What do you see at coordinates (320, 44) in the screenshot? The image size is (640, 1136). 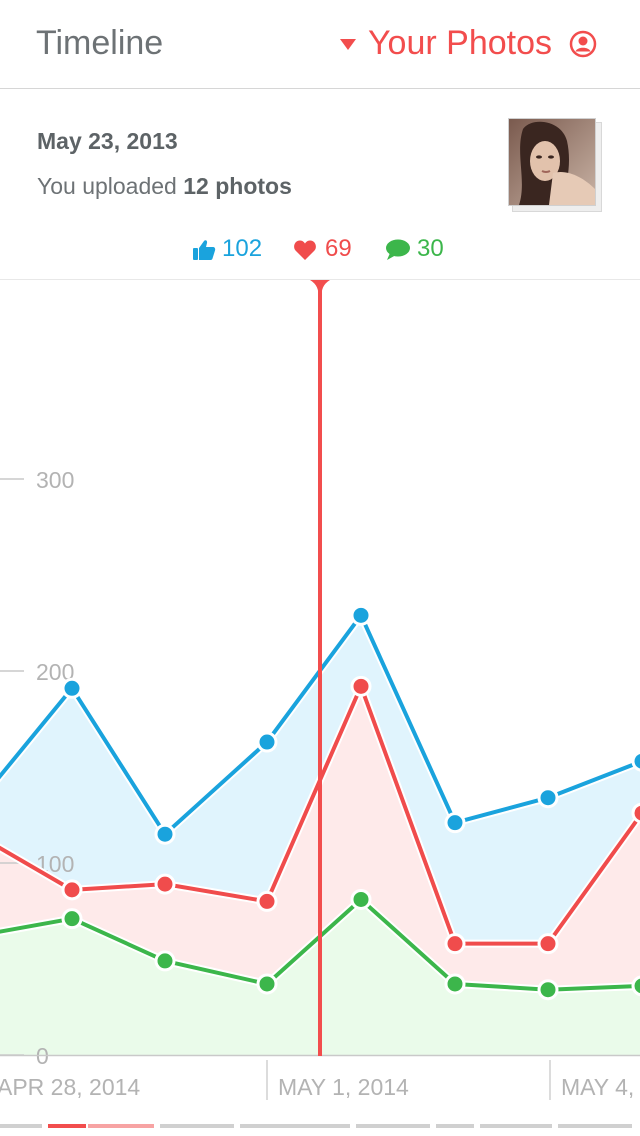 I see `top-bar: Timeline Your Photos` at bounding box center [320, 44].